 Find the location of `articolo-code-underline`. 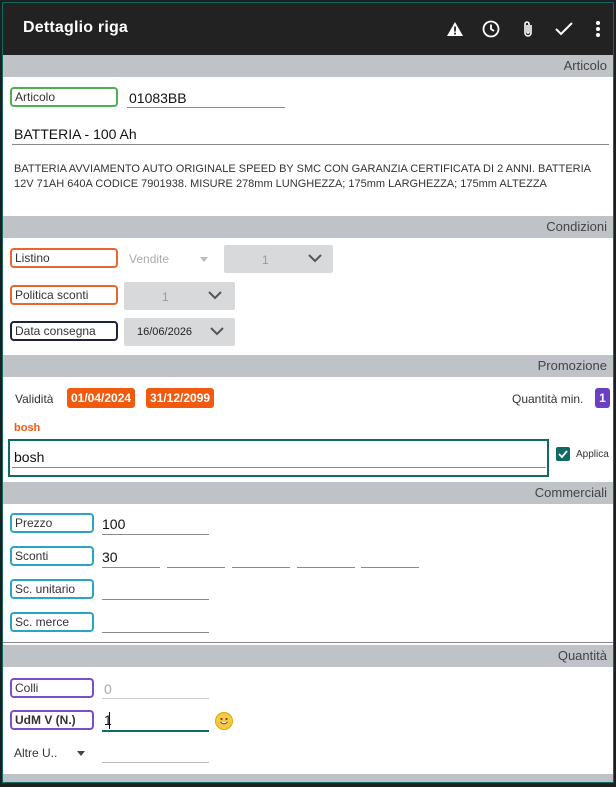

articolo-code-underline is located at coordinates (206, 107).